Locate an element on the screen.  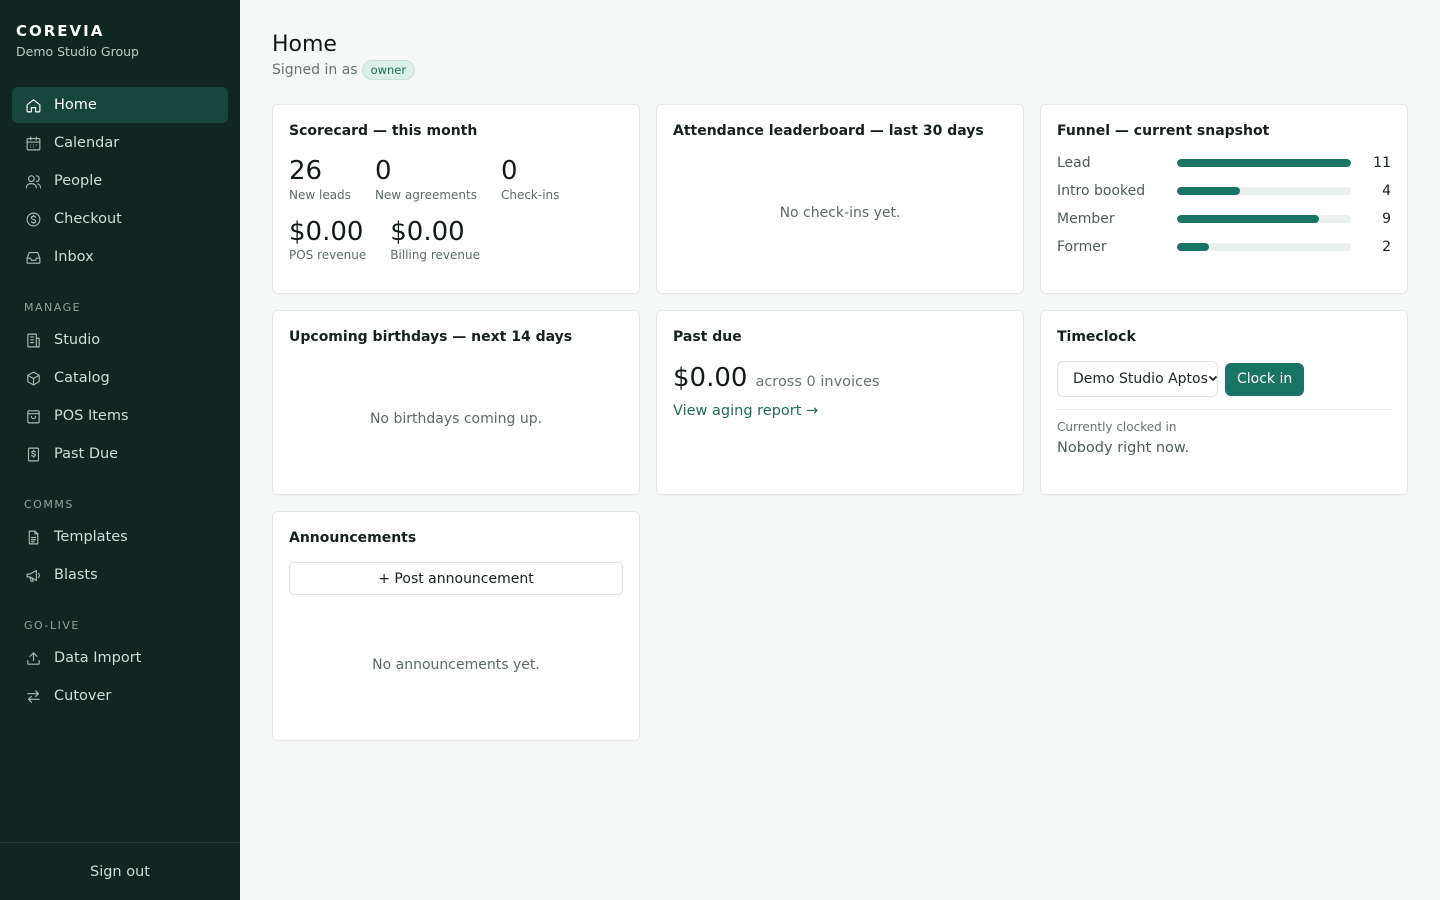
document-icon is located at coordinates (33, 537).